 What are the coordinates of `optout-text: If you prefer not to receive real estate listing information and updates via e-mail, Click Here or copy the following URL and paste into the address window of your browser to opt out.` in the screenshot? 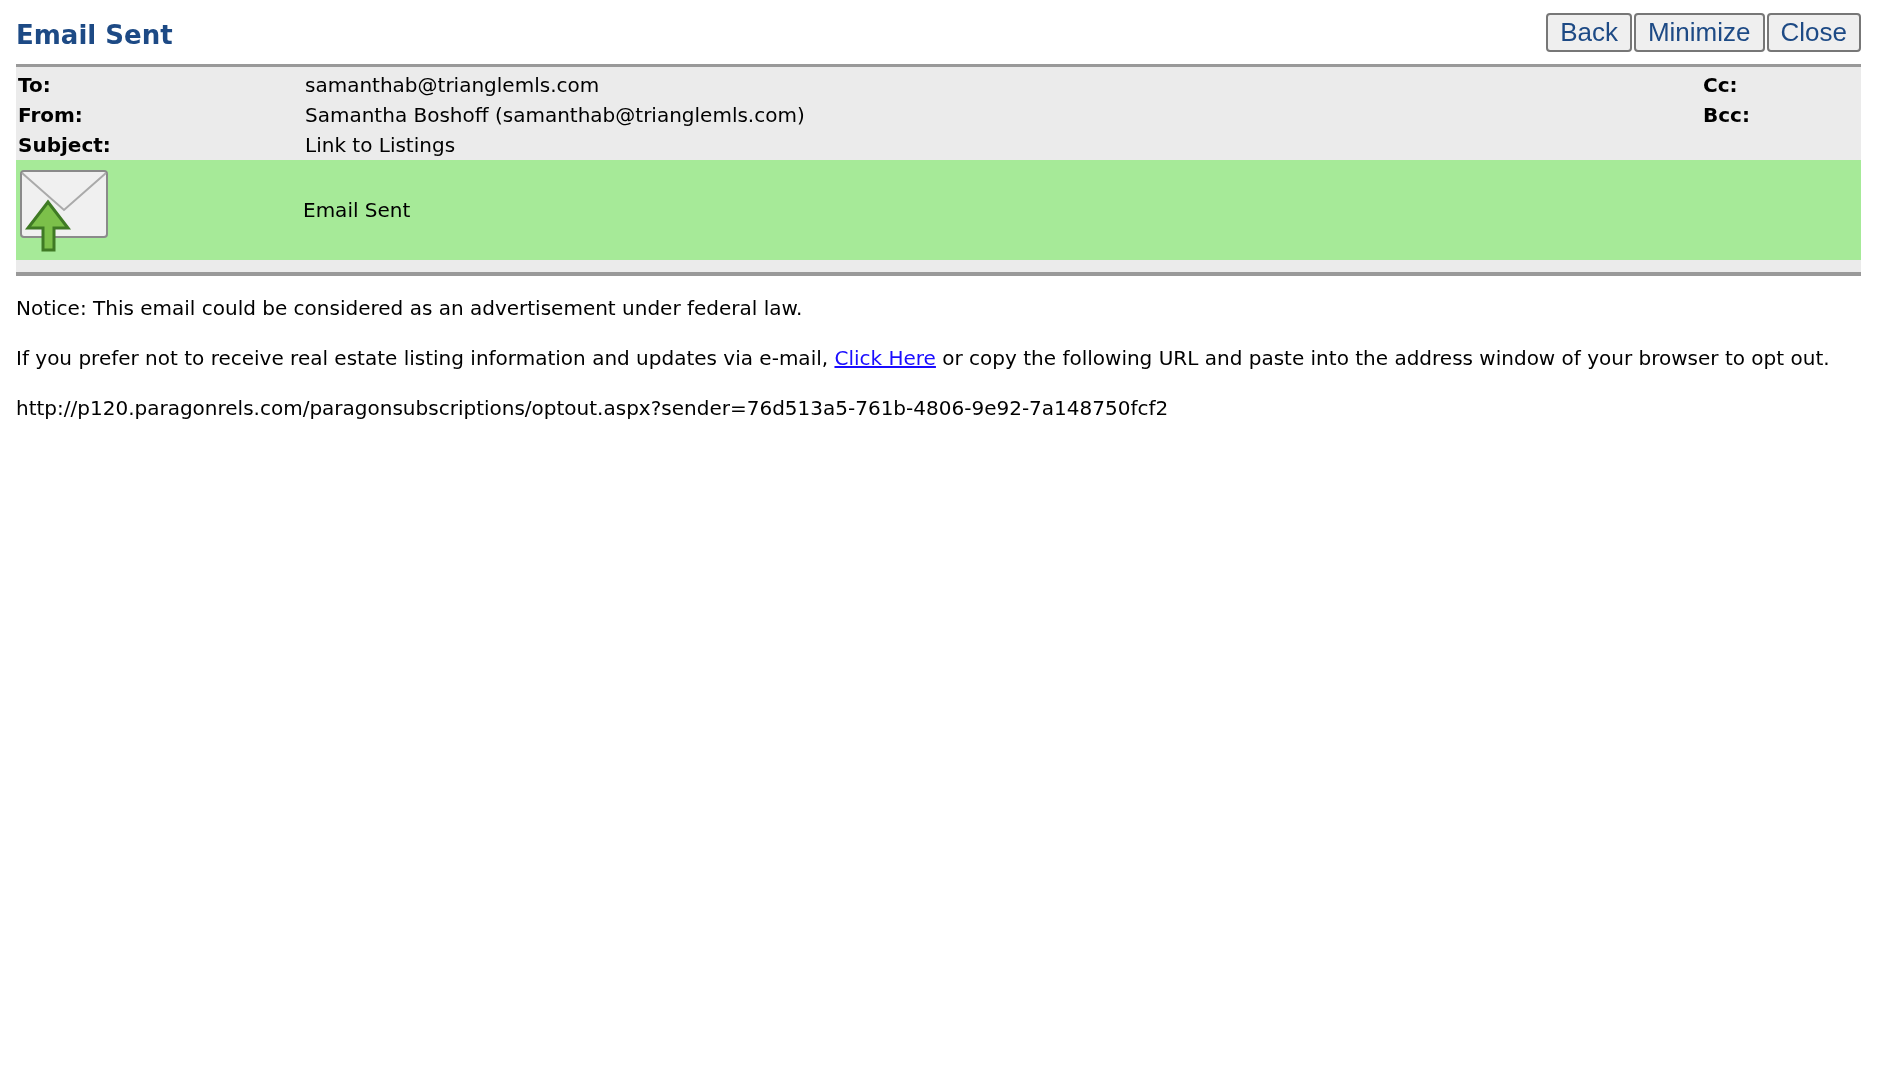 It's located at (923, 358).